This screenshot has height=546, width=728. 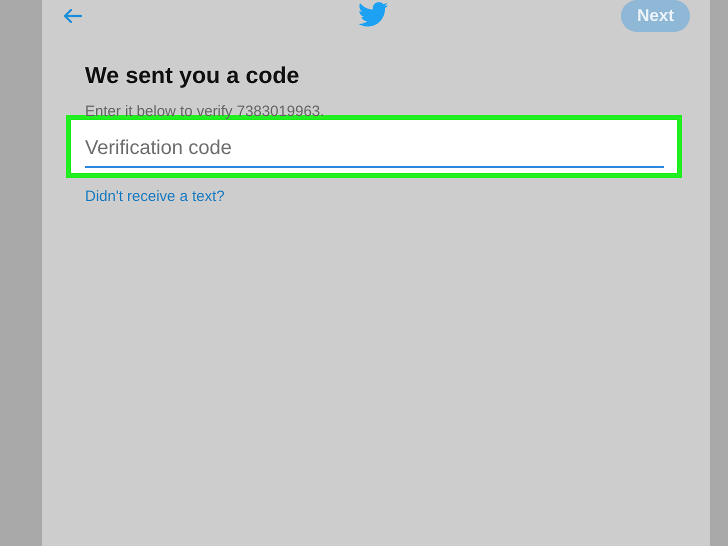 What do you see at coordinates (155, 196) in the screenshot?
I see `resend-code-link: Didn't receive a text?` at bounding box center [155, 196].